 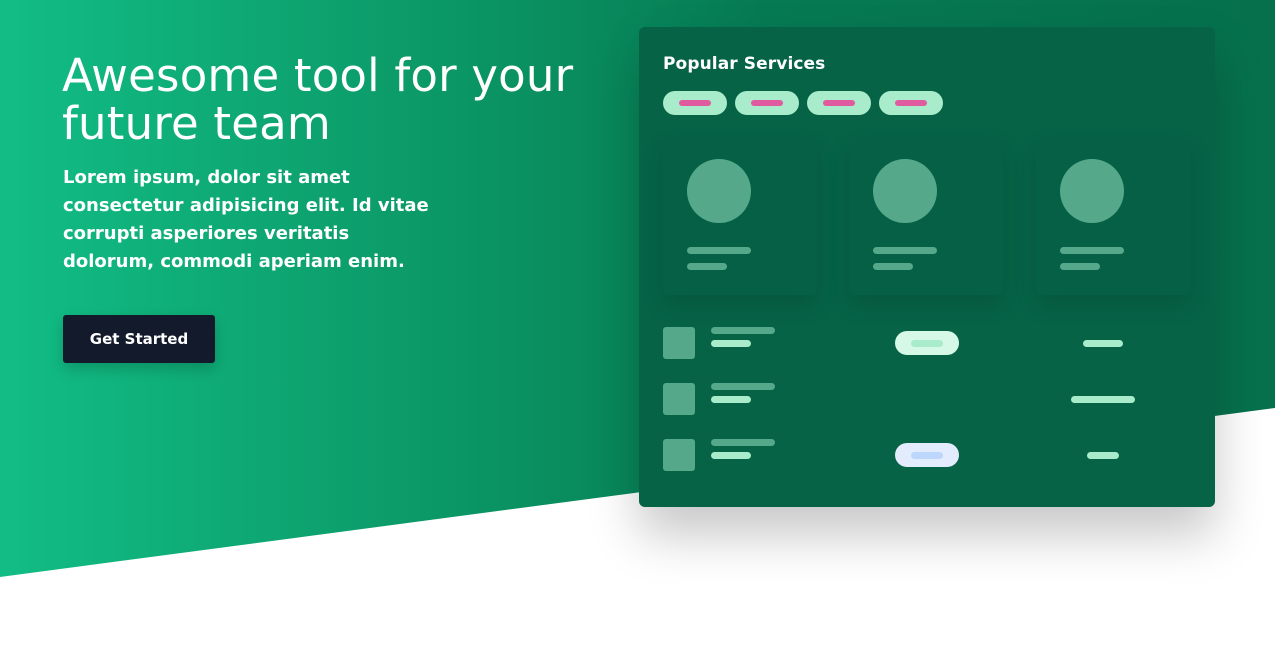 What do you see at coordinates (318, 99) in the screenshot?
I see `hero-title: Awesome tool for your future team` at bounding box center [318, 99].